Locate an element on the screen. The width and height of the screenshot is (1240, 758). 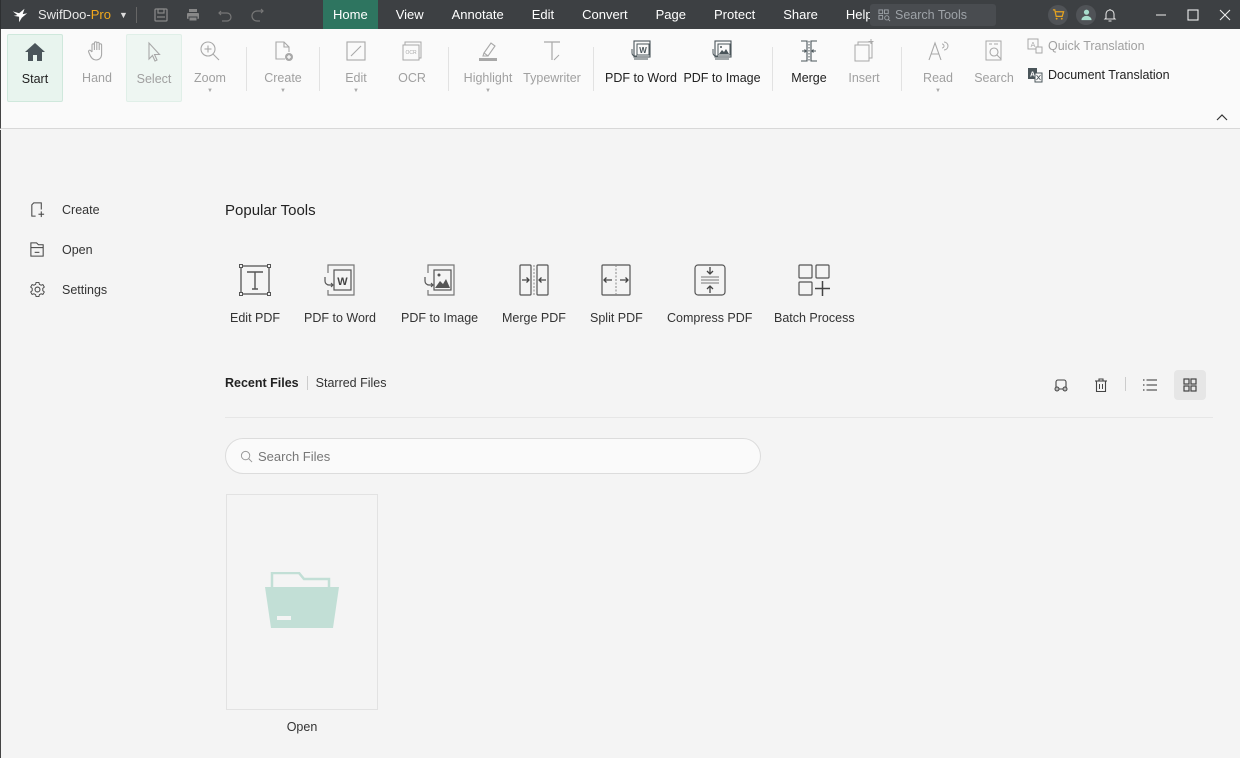
window-left-border is located at coordinates (0, 444).